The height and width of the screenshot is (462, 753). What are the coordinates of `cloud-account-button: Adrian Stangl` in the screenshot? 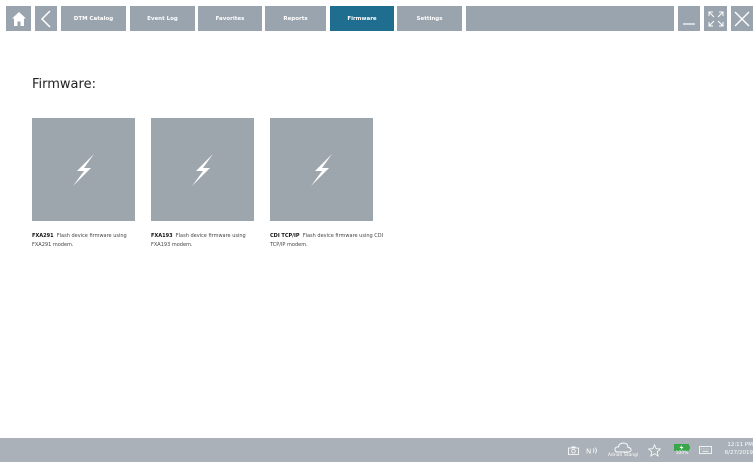 It's located at (623, 450).